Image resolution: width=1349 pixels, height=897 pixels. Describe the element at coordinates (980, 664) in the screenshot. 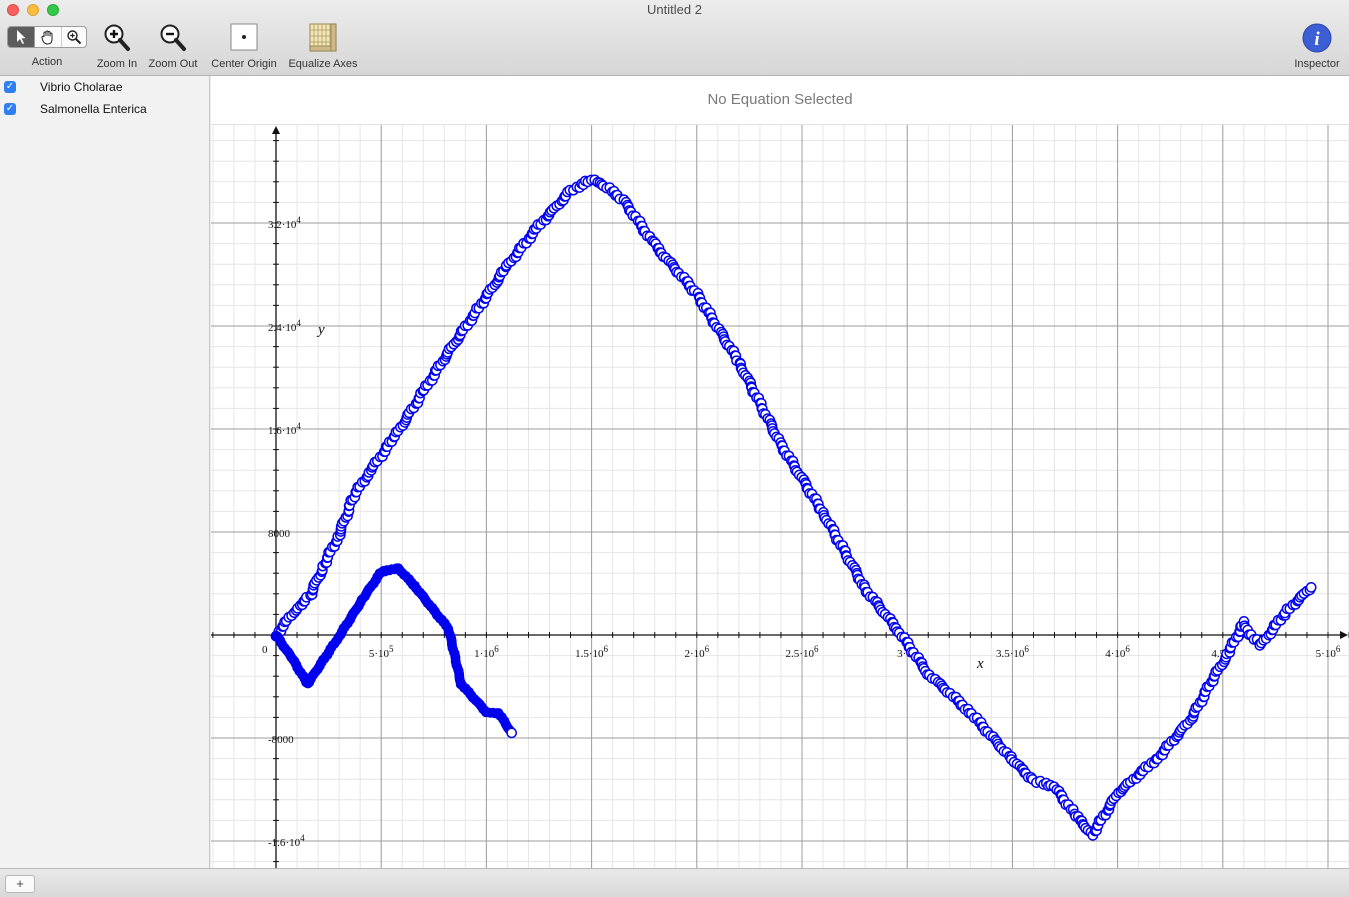

I see `x-axis-label: x` at that location.